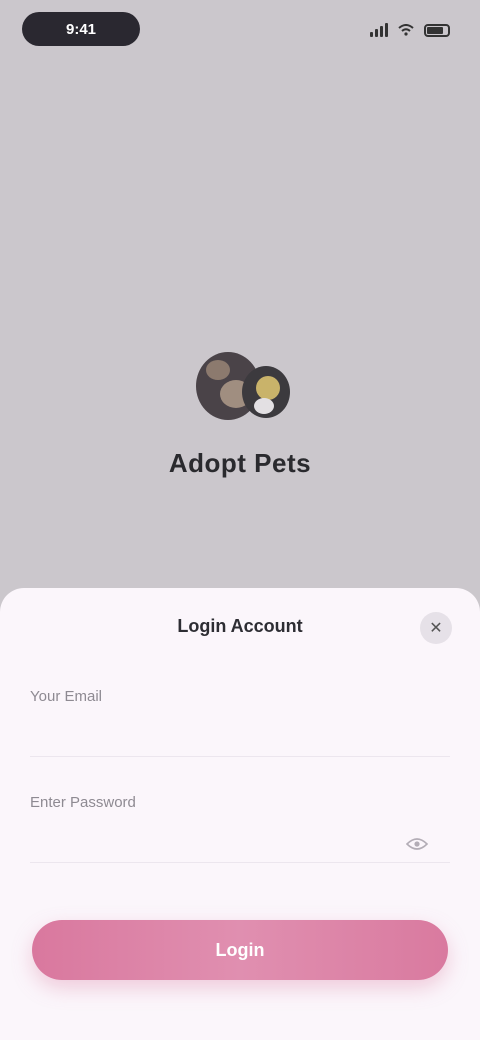 The image size is (480, 1040). Describe the element at coordinates (240, 843) in the screenshot. I see `password-input` at that location.